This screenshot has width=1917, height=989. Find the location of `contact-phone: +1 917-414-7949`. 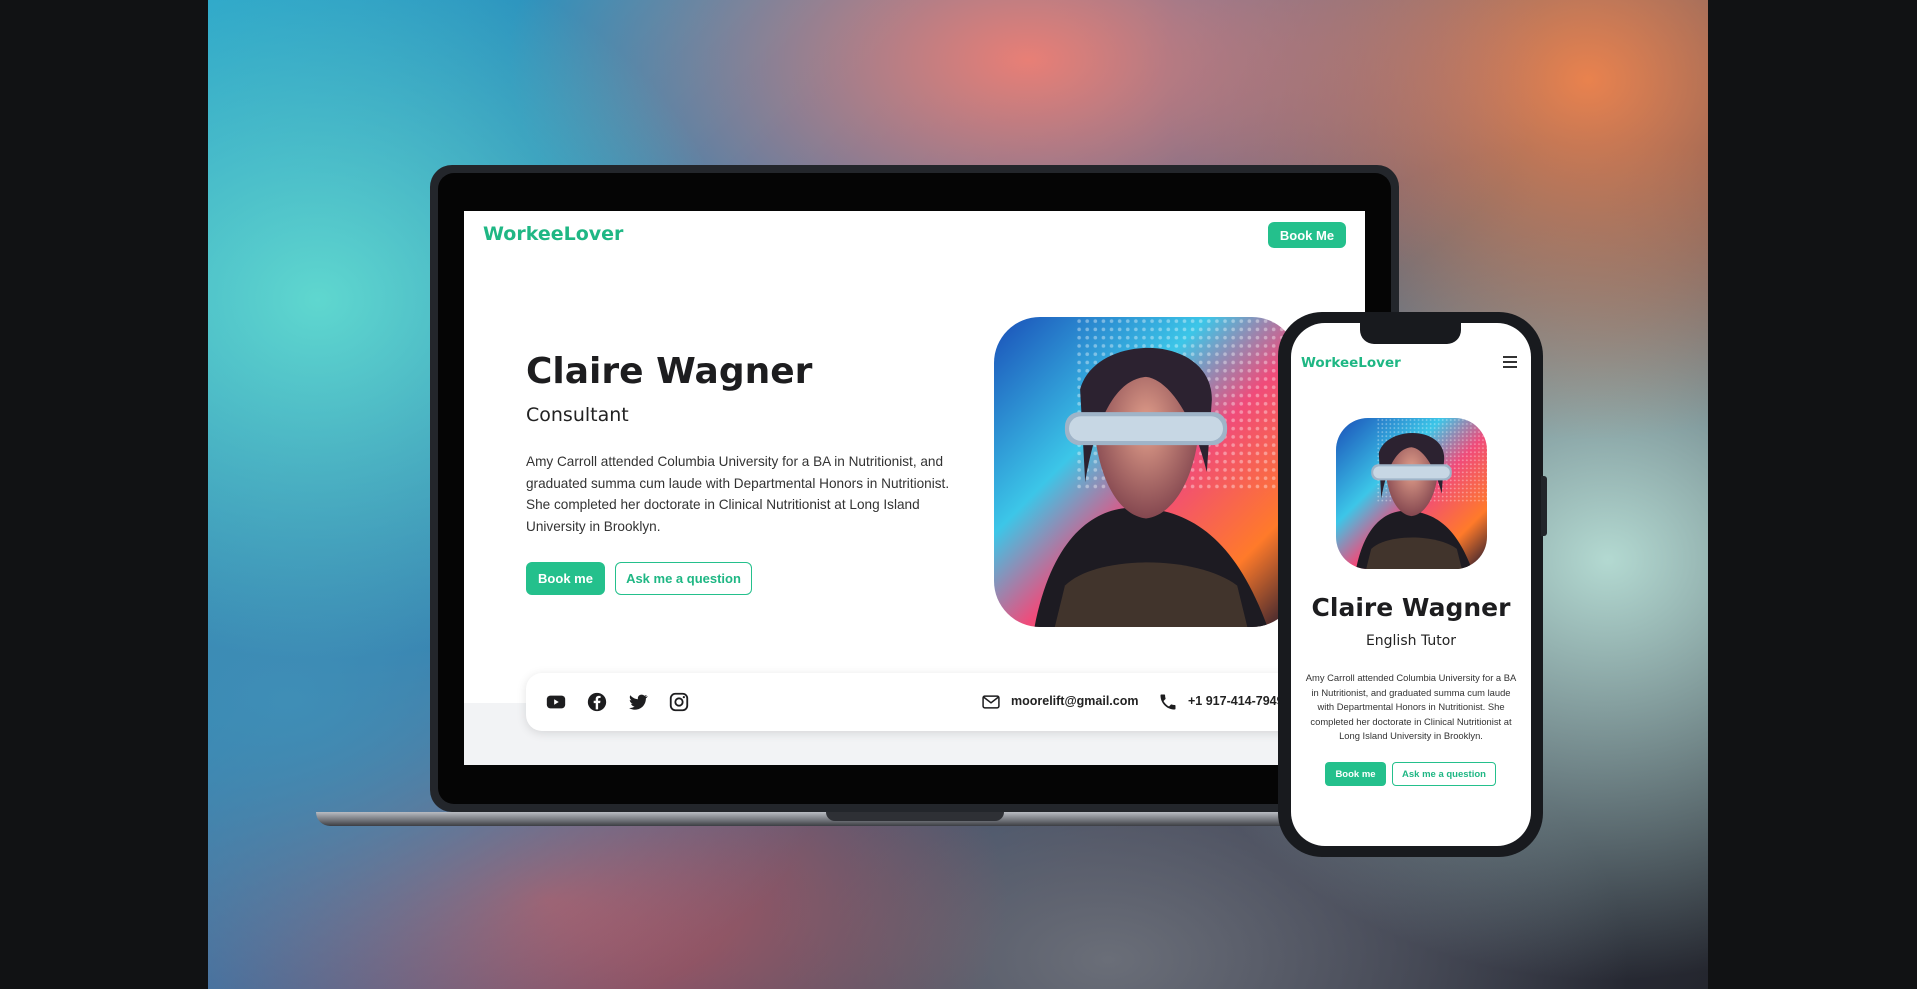

contact-phone: +1 917-414-7949 is located at coordinates (1236, 701).